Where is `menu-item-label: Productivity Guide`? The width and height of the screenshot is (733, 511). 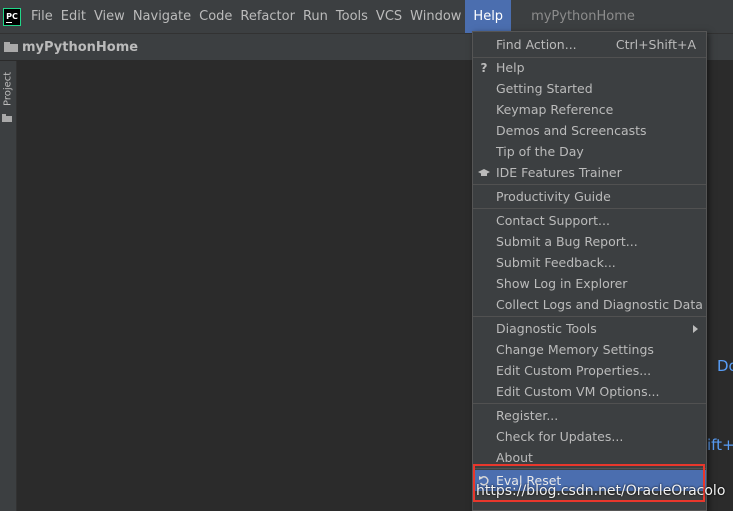 menu-item-label: Productivity Guide is located at coordinates (553, 196).